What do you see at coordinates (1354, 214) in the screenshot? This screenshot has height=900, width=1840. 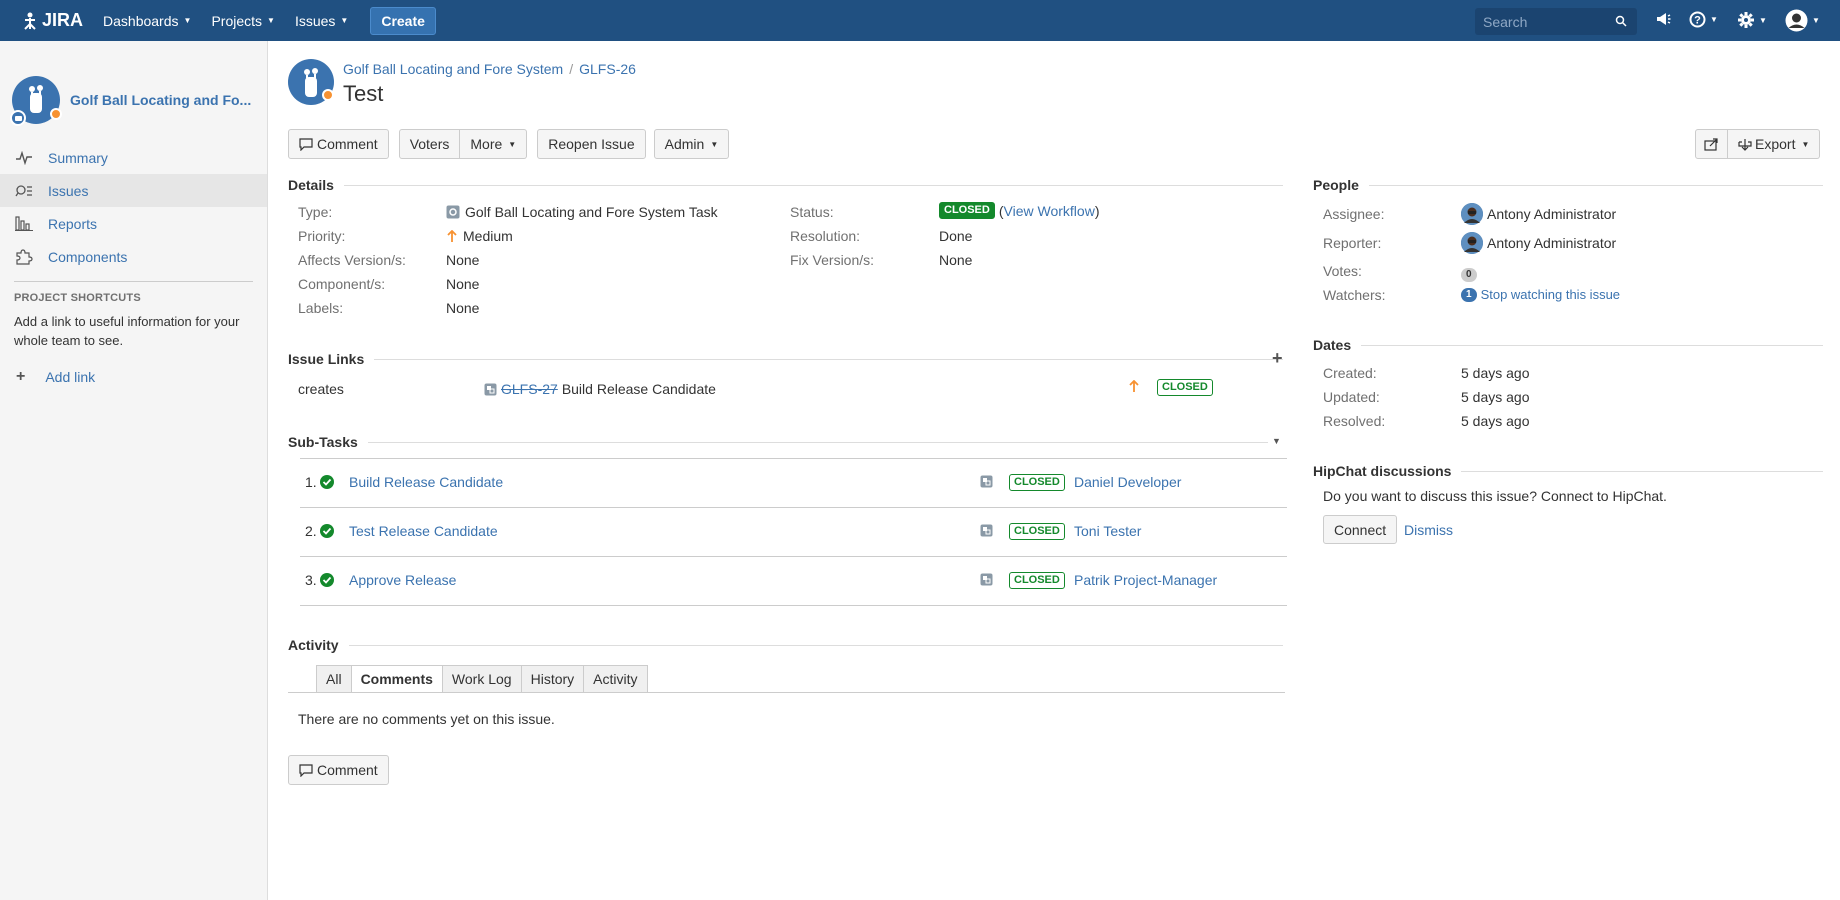 I see `assignee-label: Assignee:` at bounding box center [1354, 214].